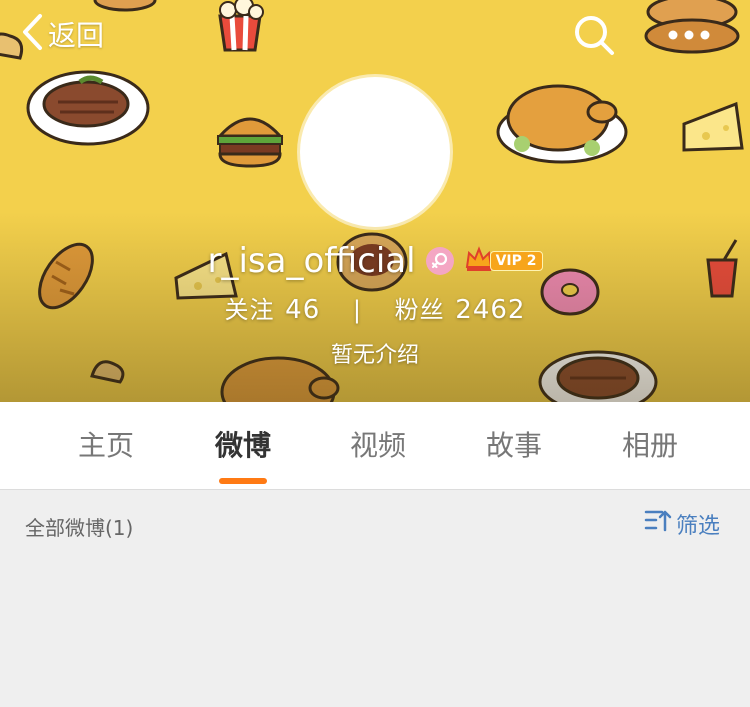  Describe the element at coordinates (311, 261) in the screenshot. I see `username: r_isa_official` at that location.